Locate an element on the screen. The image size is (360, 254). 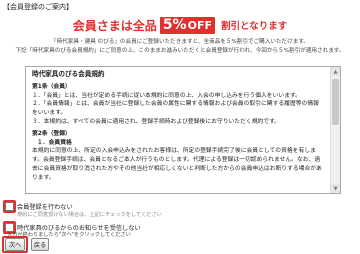
back-button: 戻る is located at coordinates (40, 244).